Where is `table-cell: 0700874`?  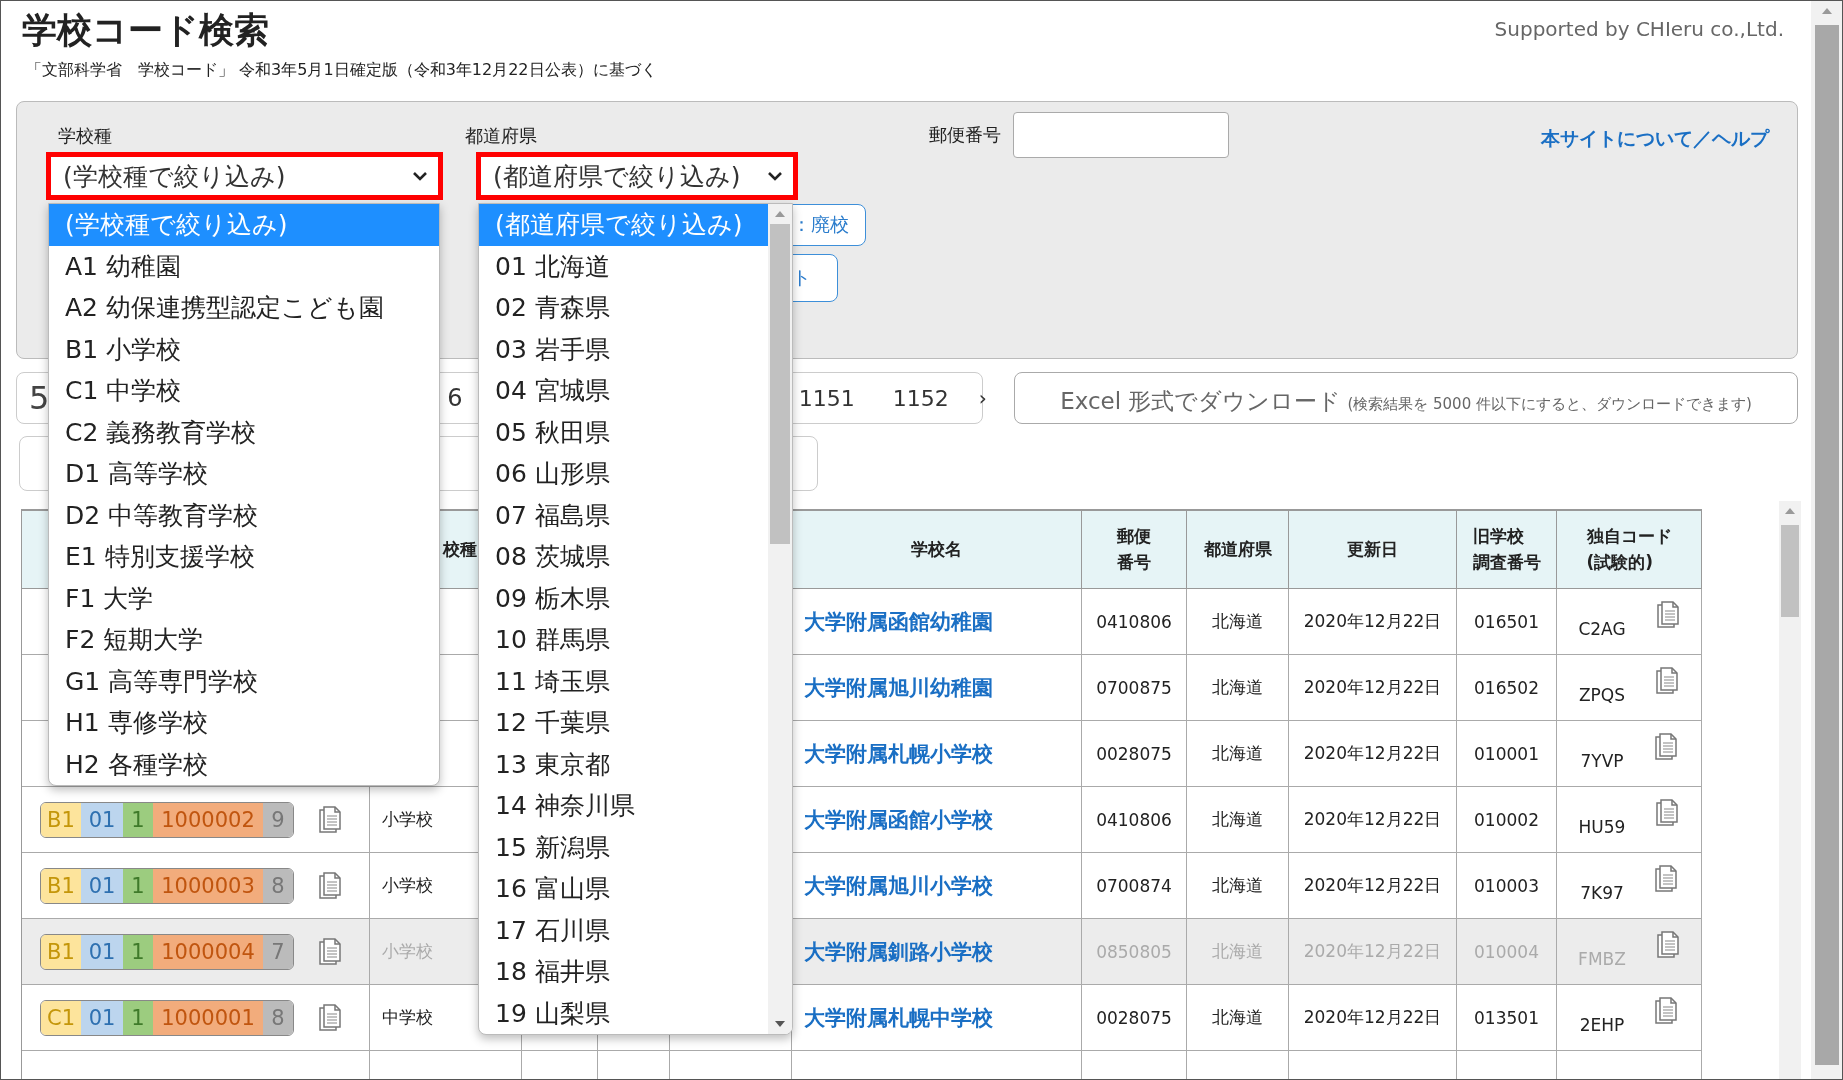 table-cell: 0700874 is located at coordinates (1134, 885).